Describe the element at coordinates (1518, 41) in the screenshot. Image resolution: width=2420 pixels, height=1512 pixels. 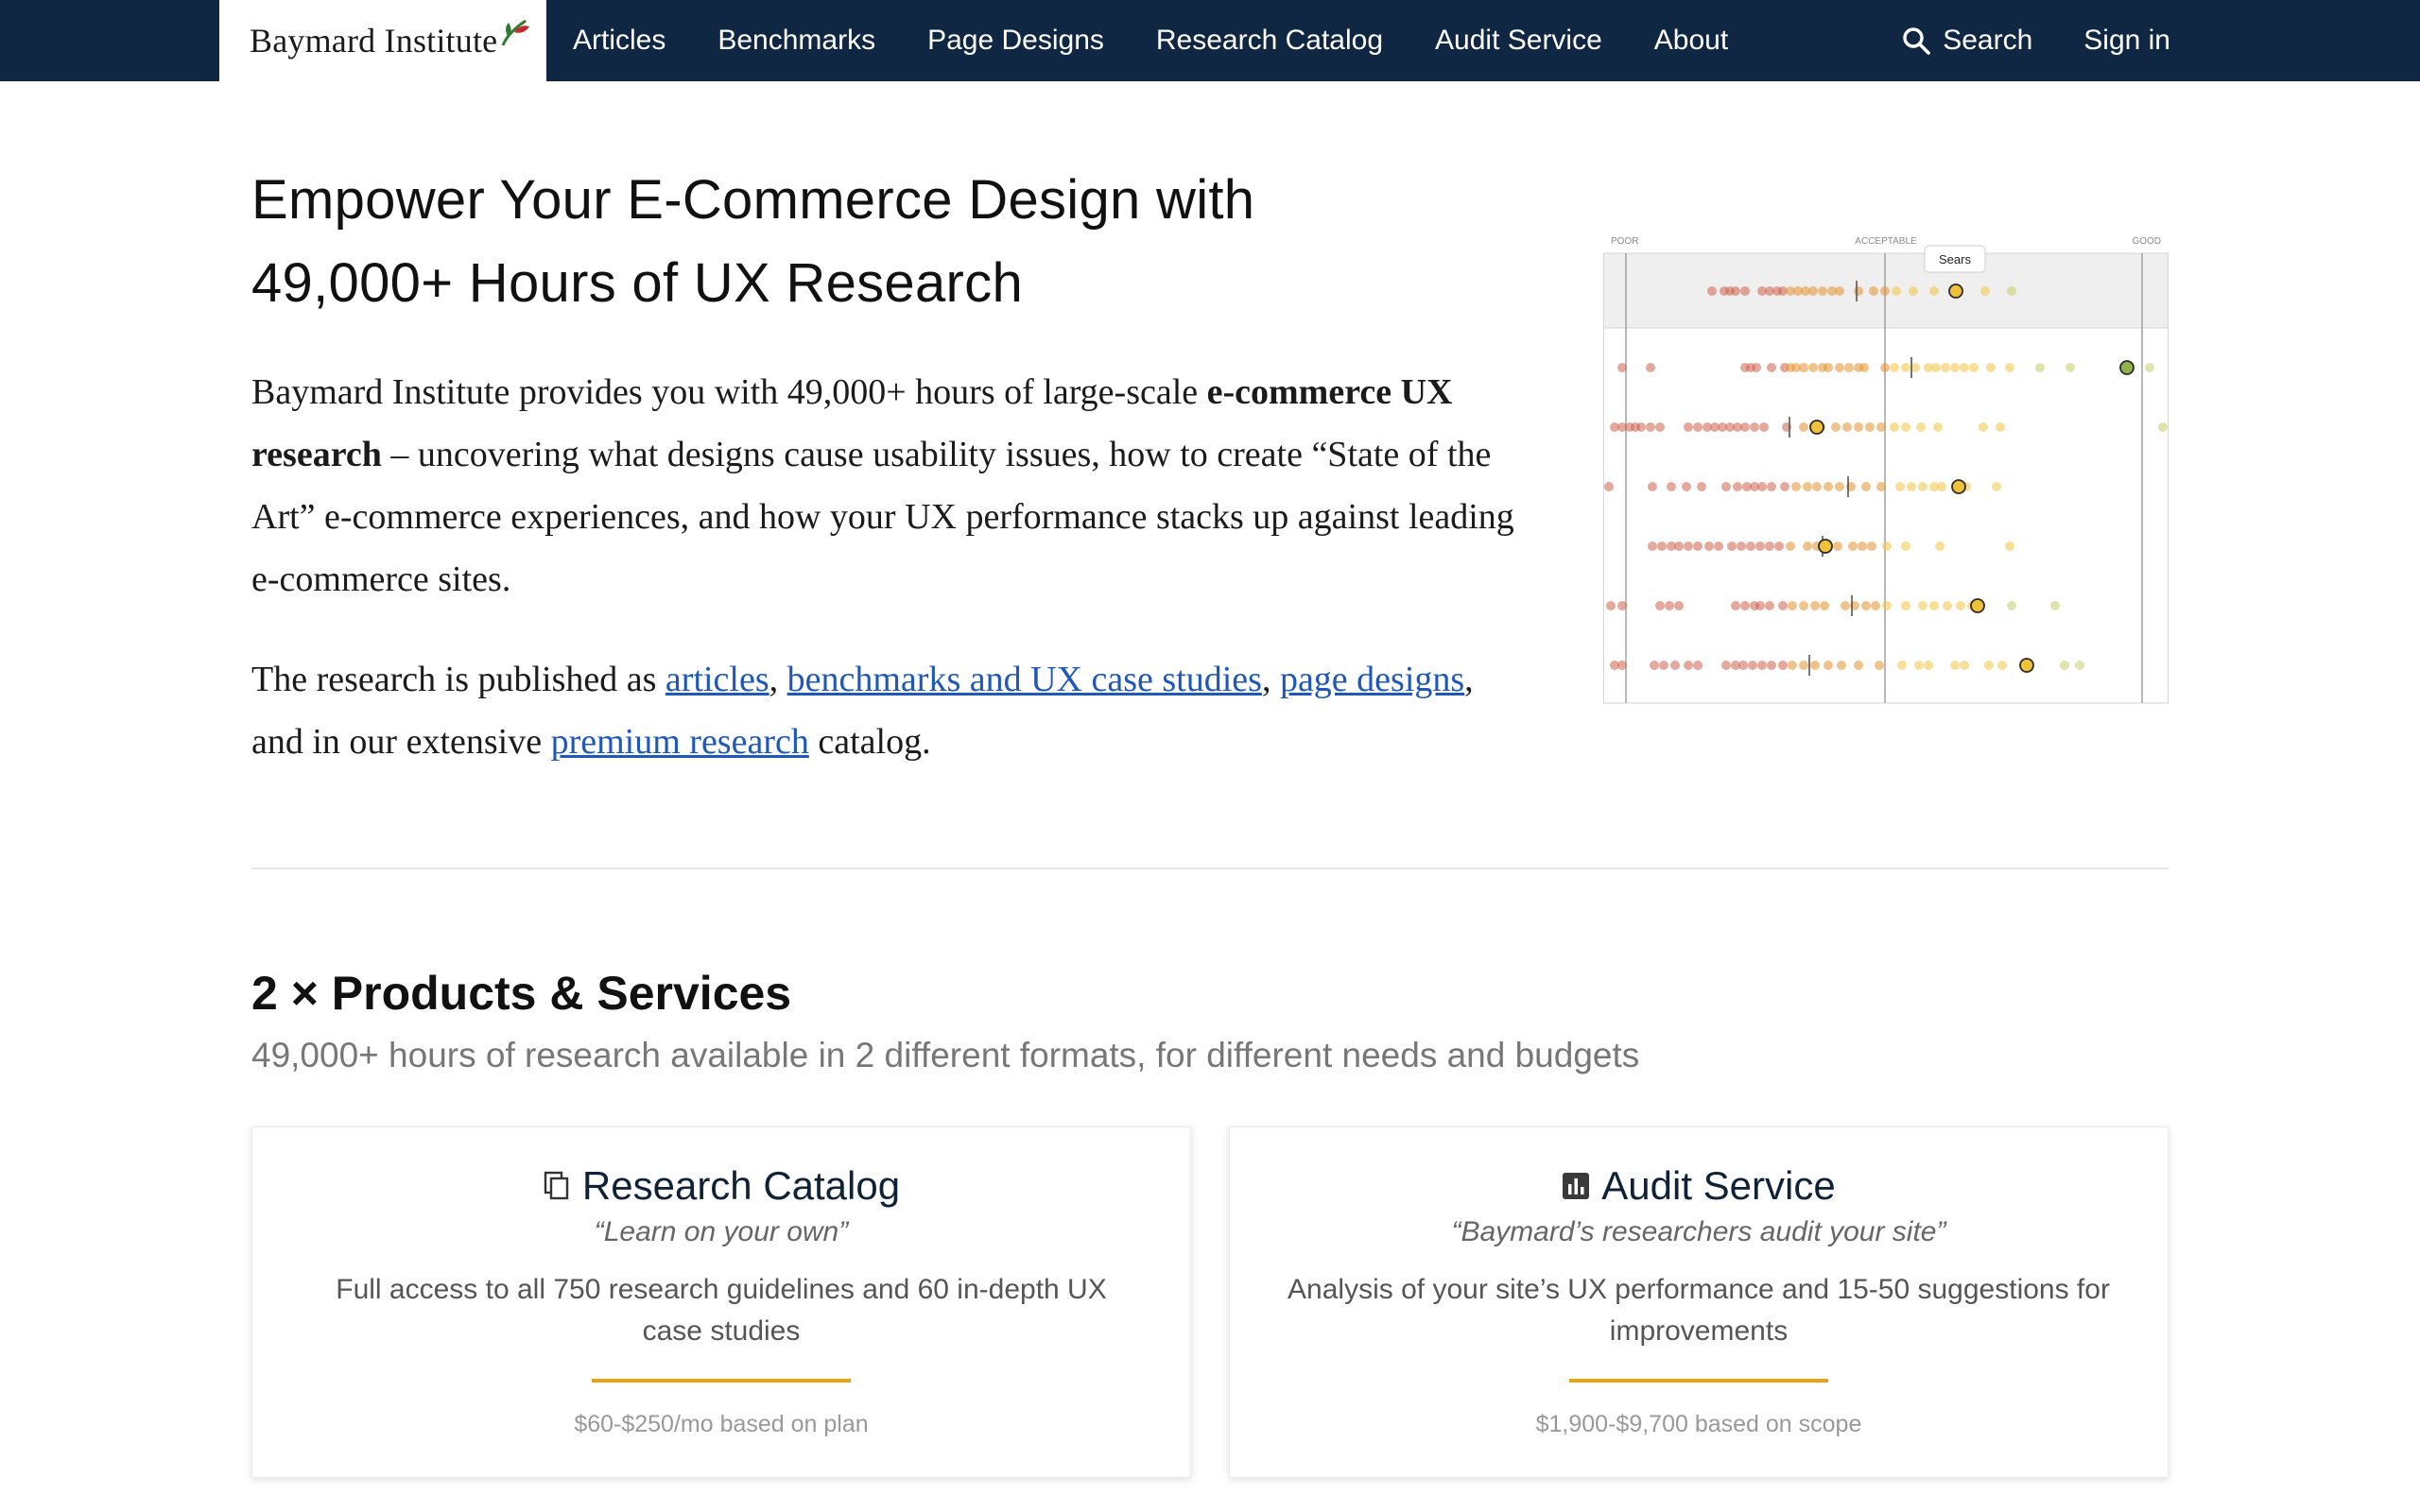
I see `nav-item-audit-service: Audit Service` at that location.